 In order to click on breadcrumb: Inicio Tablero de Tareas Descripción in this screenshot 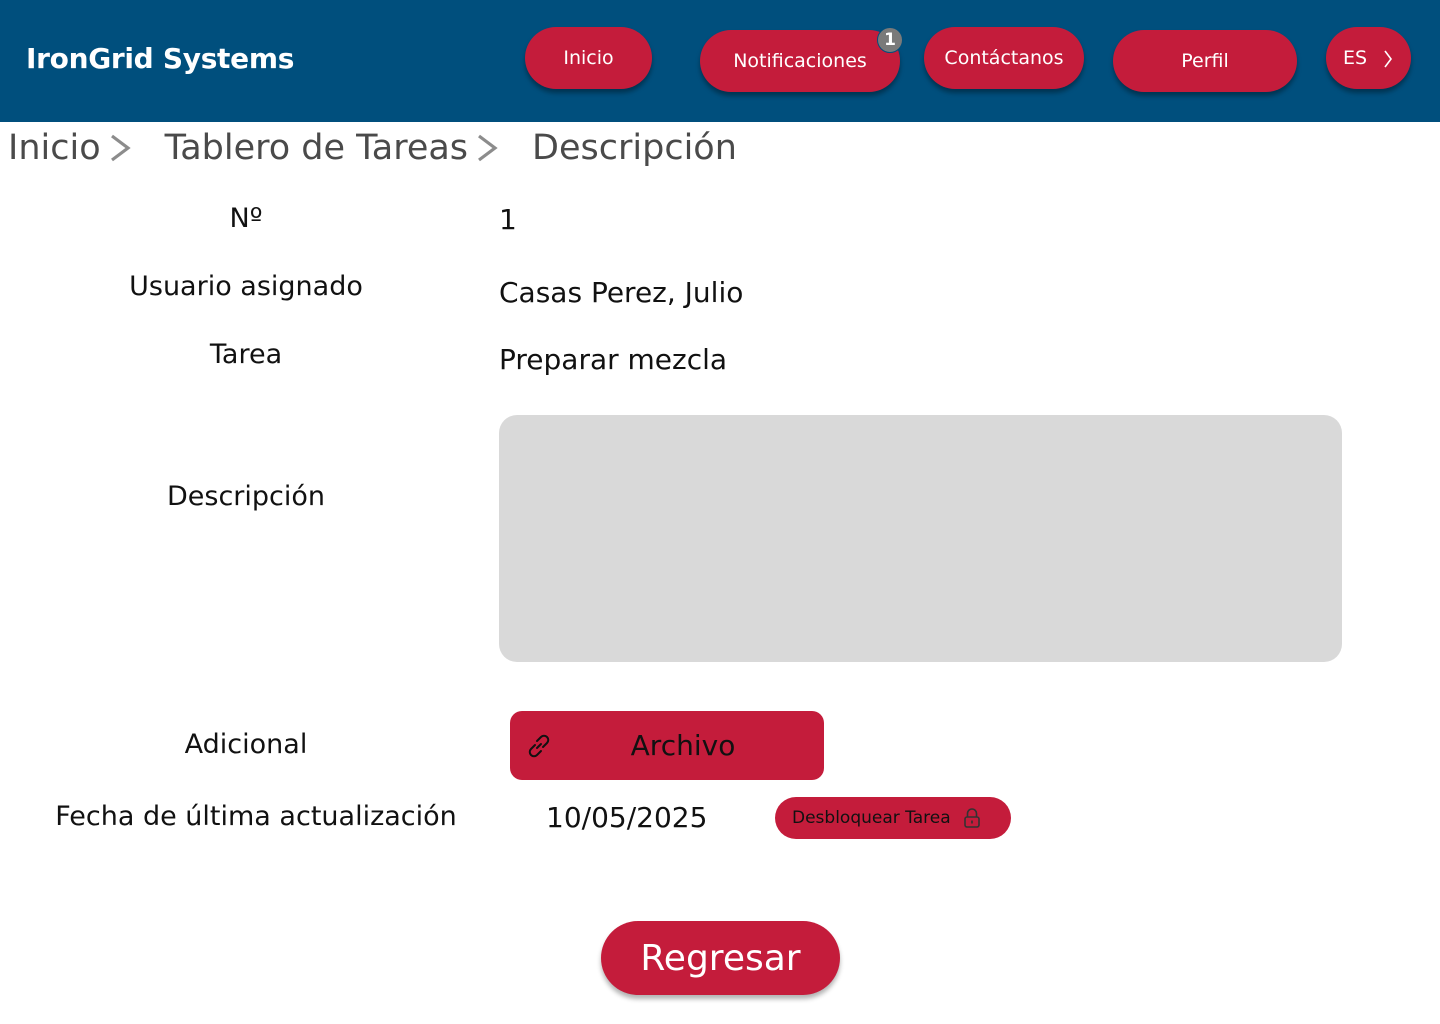, I will do `click(372, 148)`.